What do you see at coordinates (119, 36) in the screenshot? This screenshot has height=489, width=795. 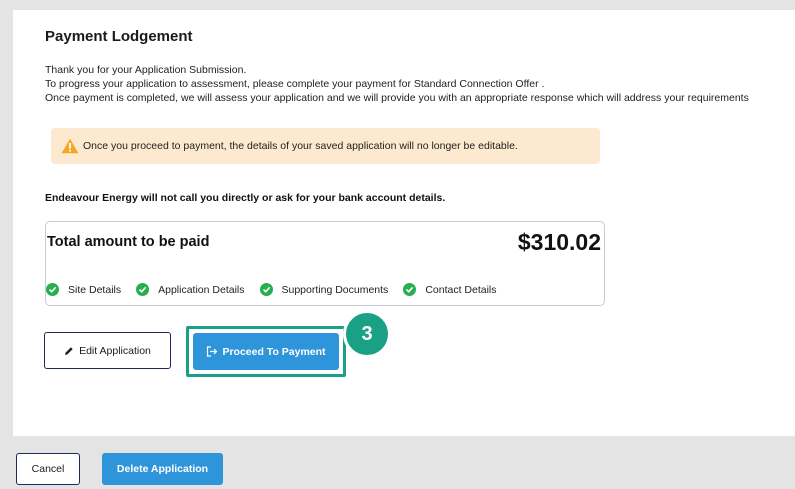 I see `page-title: Payment Lodgement` at bounding box center [119, 36].